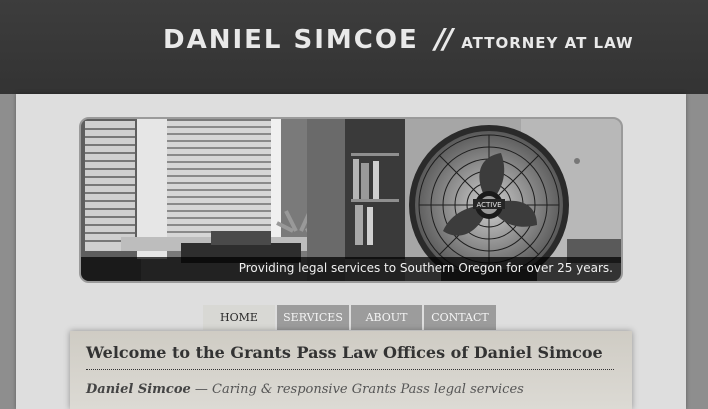 Image resolution: width=708 pixels, height=409 pixels. Describe the element at coordinates (386, 317) in the screenshot. I see `nav-tab-about: ABOUT` at that location.